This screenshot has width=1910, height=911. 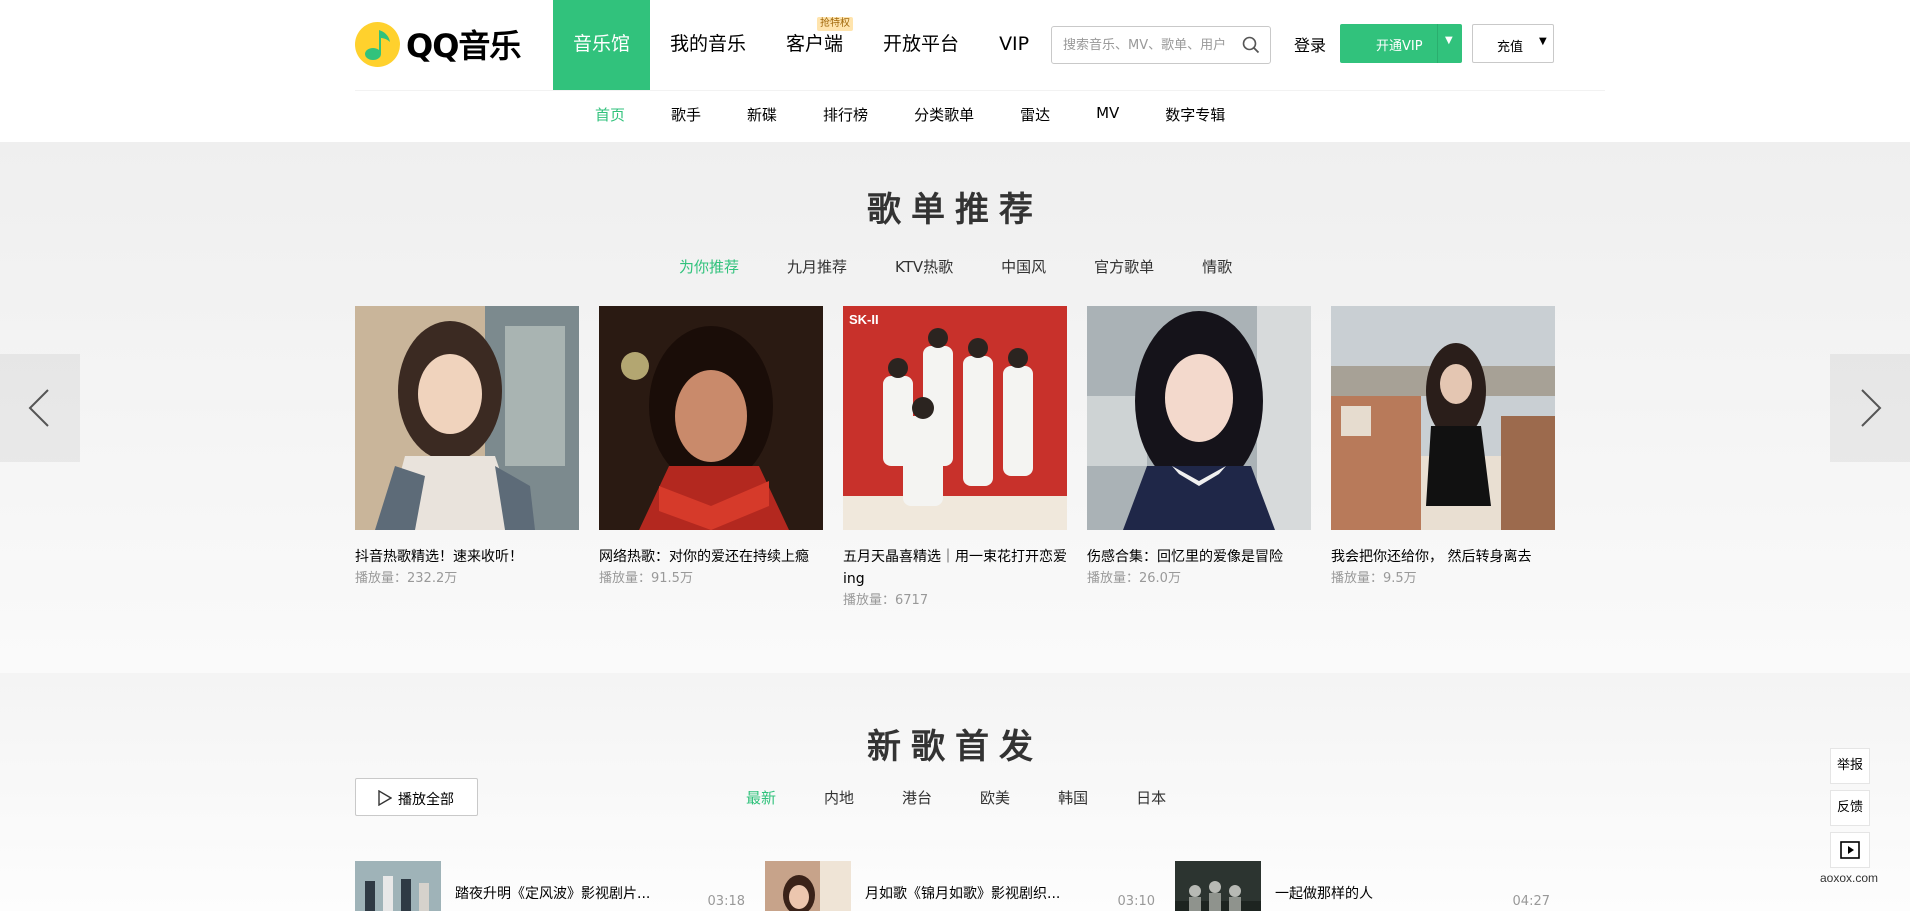 What do you see at coordinates (463, 46) in the screenshot?
I see `logo-text: QQ音乐` at bounding box center [463, 46].